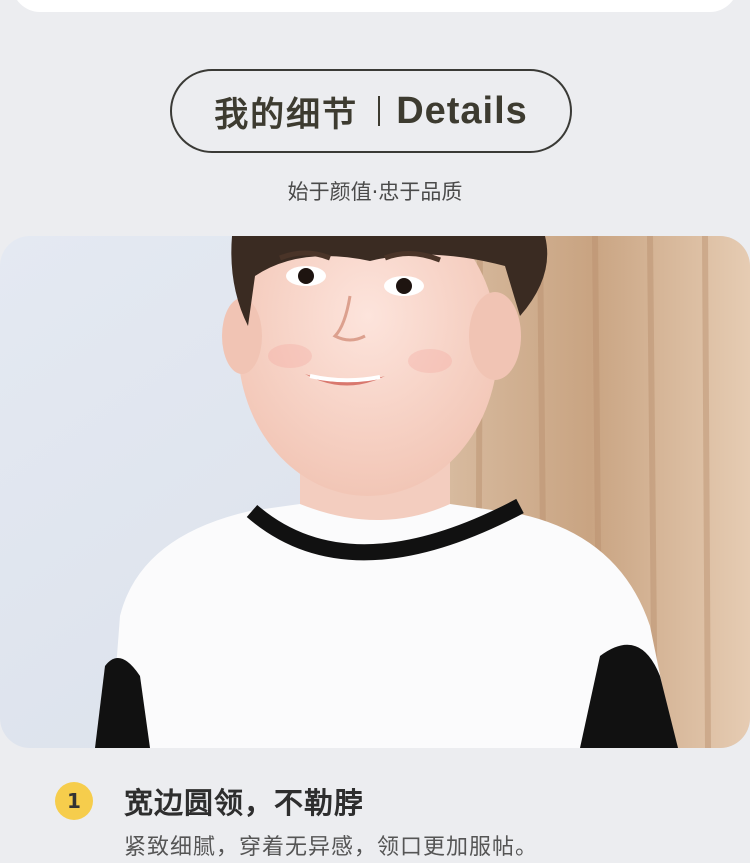 This screenshot has height=863, width=750. Describe the element at coordinates (244, 803) in the screenshot. I see `feature-title: 宽边圆领，不勒脖` at that location.